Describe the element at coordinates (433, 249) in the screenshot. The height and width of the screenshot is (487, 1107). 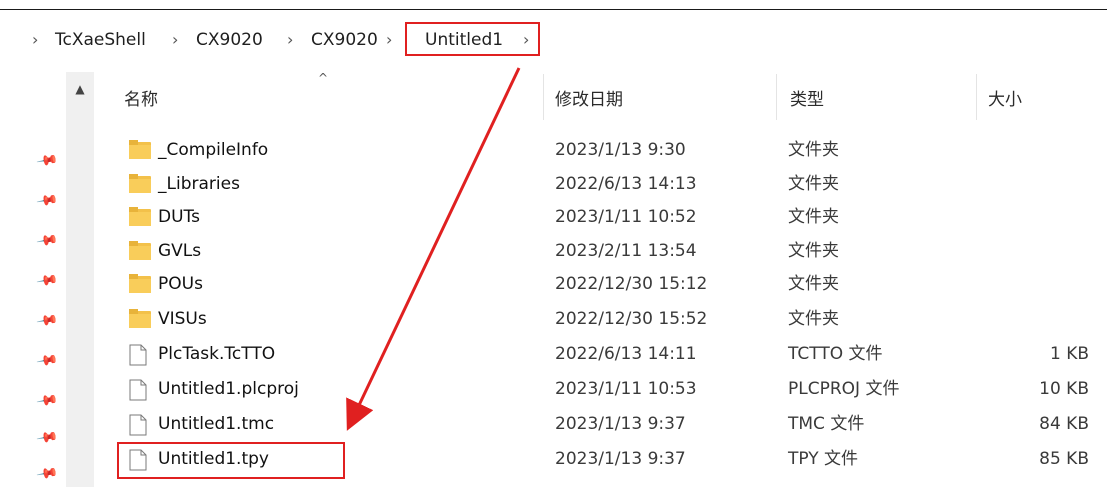
I see `annotation-arrow` at that location.